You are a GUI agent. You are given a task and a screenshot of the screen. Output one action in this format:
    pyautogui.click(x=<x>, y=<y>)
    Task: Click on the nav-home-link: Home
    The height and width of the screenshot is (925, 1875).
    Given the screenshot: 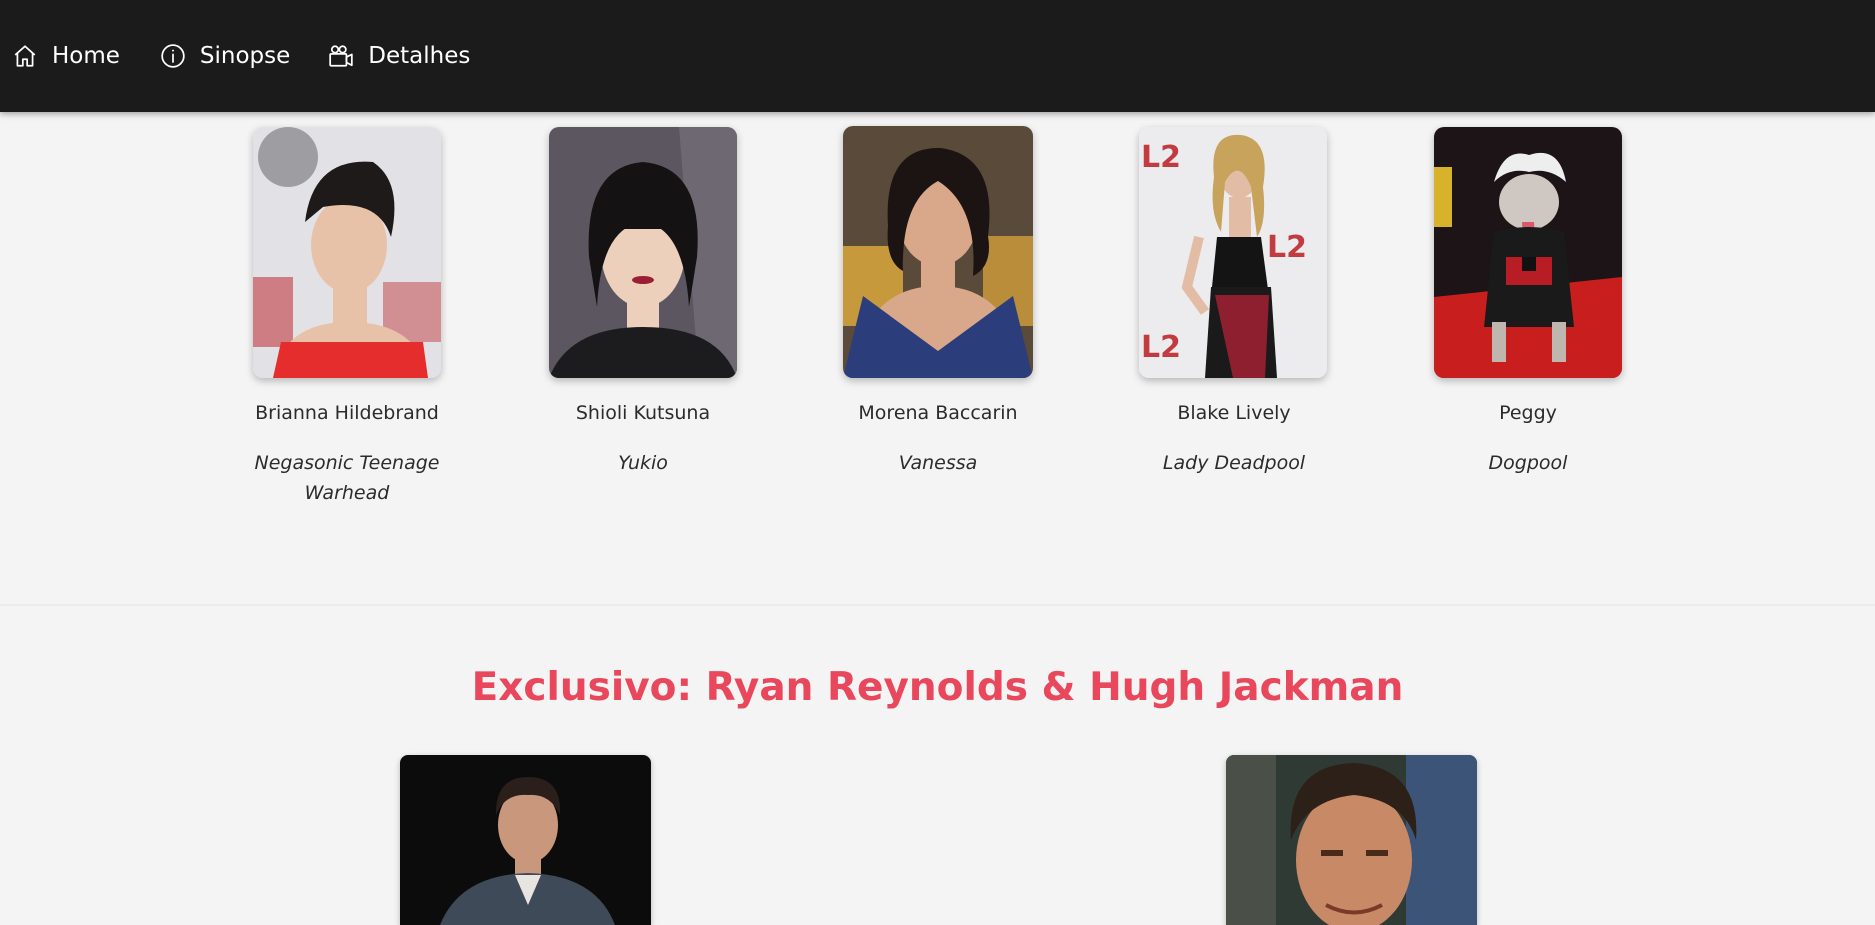 What is the action you would take?
    pyautogui.click(x=66, y=56)
    